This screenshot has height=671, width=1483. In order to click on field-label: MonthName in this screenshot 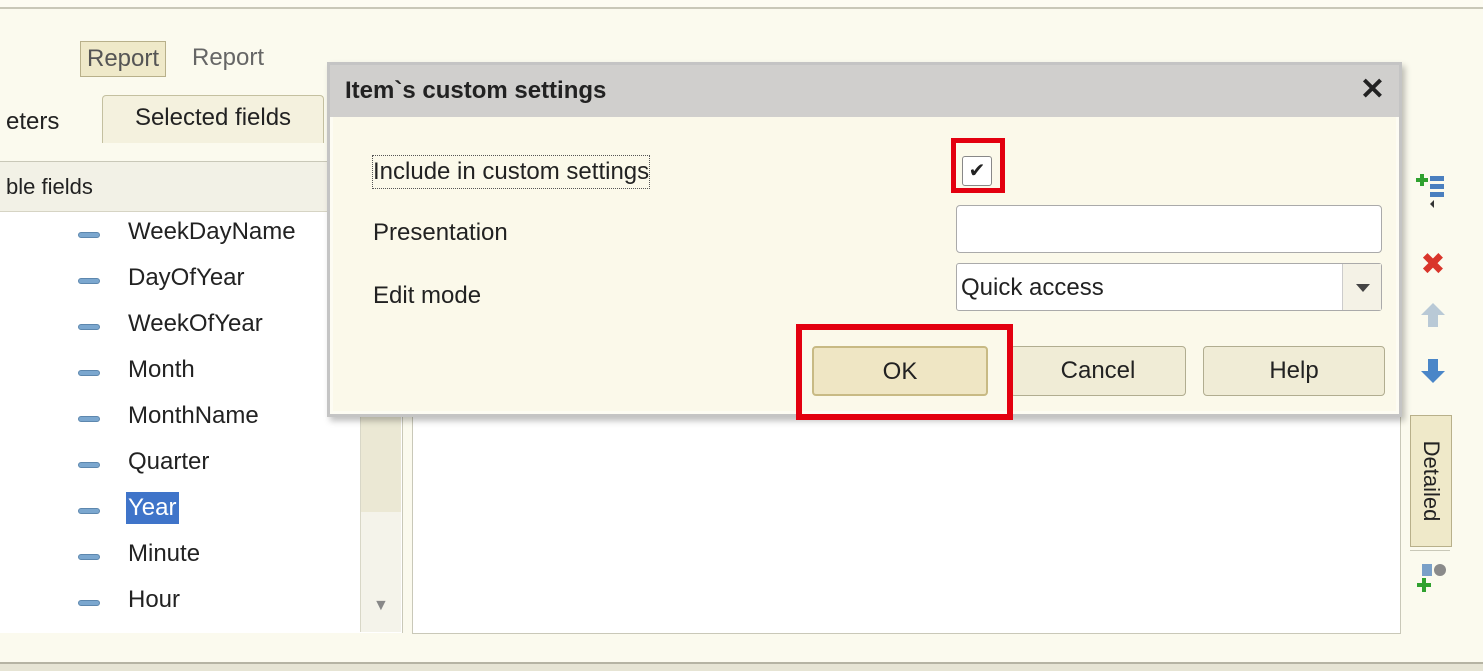, I will do `click(193, 415)`.